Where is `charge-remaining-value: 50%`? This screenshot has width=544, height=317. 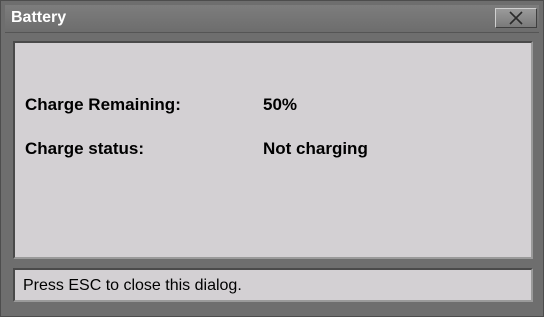 charge-remaining-value: 50% is located at coordinates (280, 104).